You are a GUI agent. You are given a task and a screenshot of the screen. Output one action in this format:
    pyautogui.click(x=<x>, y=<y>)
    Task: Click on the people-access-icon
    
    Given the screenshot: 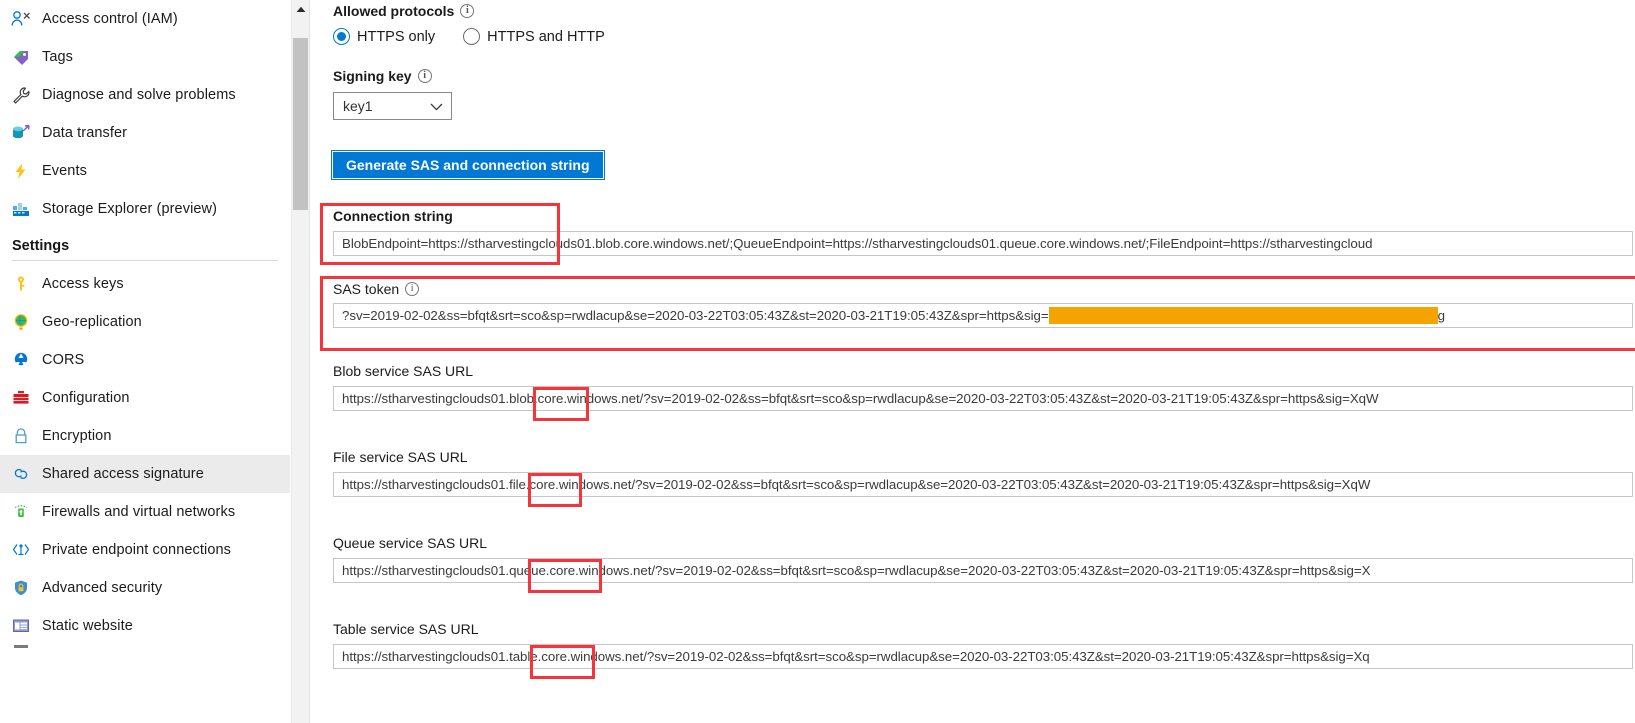 What is the action you would take?
    pyautogui.click(x=21, y=19)
    